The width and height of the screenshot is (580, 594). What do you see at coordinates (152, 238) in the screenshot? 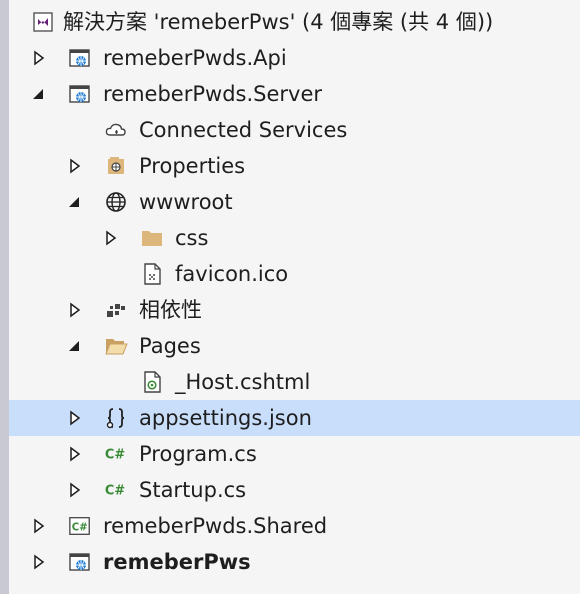
I see `folder-icon` at bounding box center [152, 238].